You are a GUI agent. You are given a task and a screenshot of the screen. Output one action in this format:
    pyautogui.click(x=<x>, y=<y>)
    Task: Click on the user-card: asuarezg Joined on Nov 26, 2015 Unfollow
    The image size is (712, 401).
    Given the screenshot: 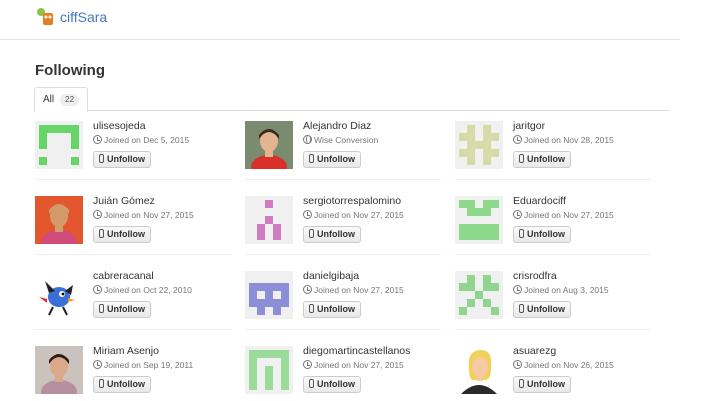 What is the action you would take?
    pyautogui.click(x=555, y=372)
    